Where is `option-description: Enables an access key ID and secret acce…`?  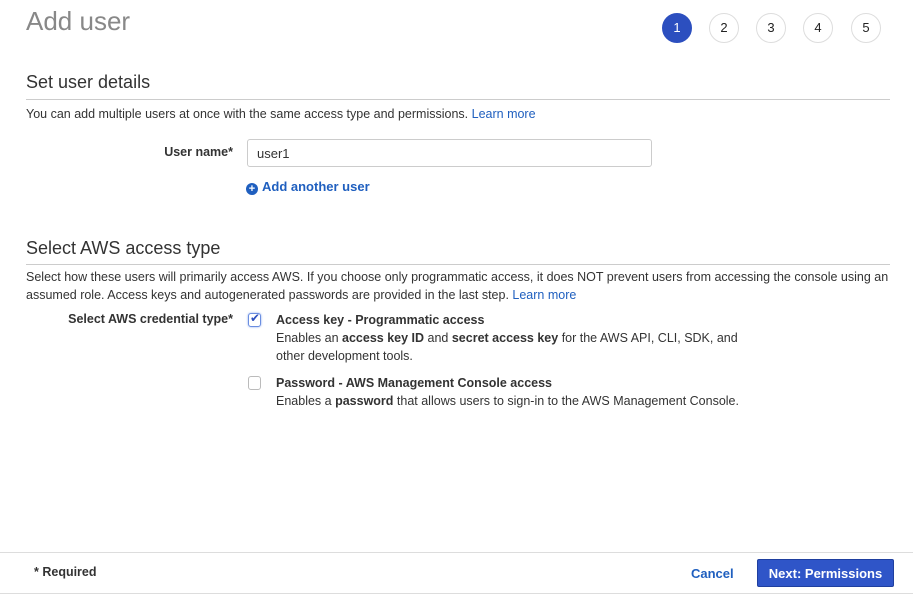
option-description: Enables an access key ID and secret acce… is located at coordinates (507, 347).